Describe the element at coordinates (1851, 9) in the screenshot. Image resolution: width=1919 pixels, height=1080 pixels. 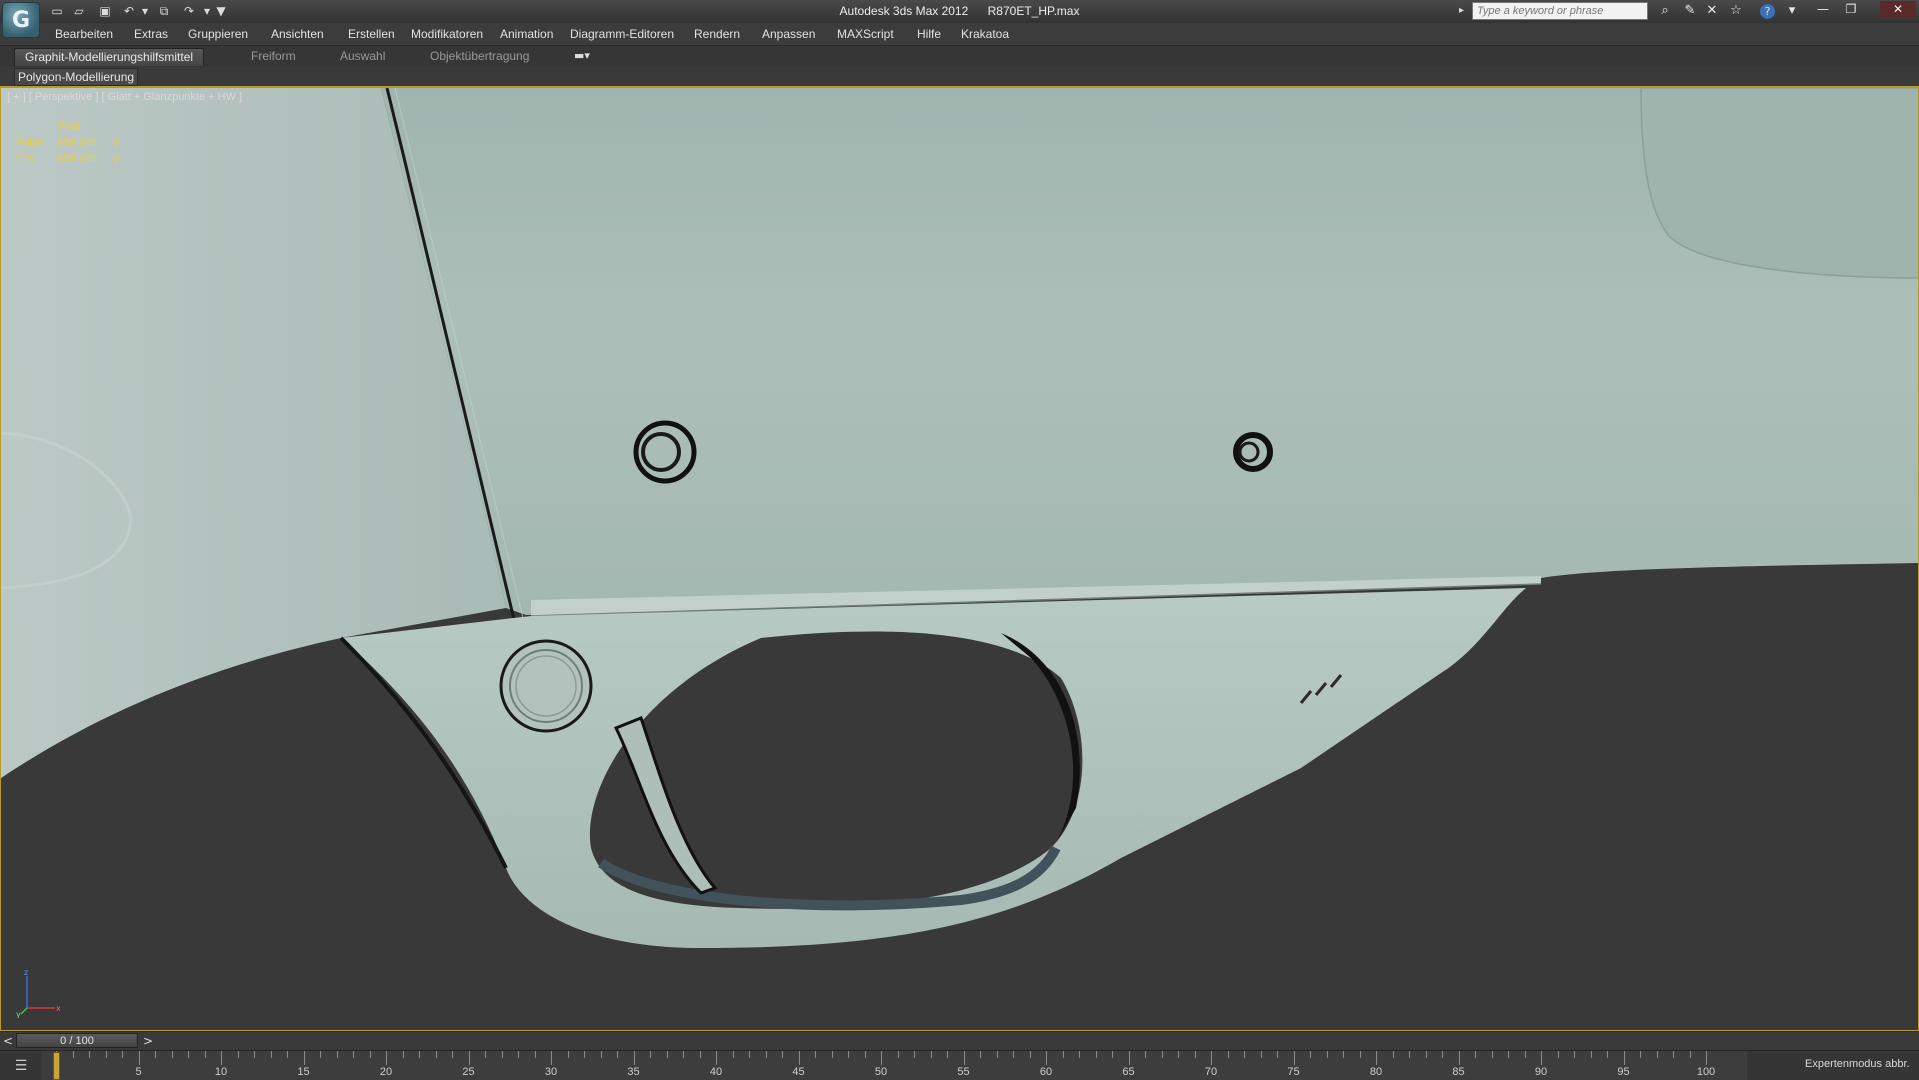
I see `maximize-button: ❐` at that location.